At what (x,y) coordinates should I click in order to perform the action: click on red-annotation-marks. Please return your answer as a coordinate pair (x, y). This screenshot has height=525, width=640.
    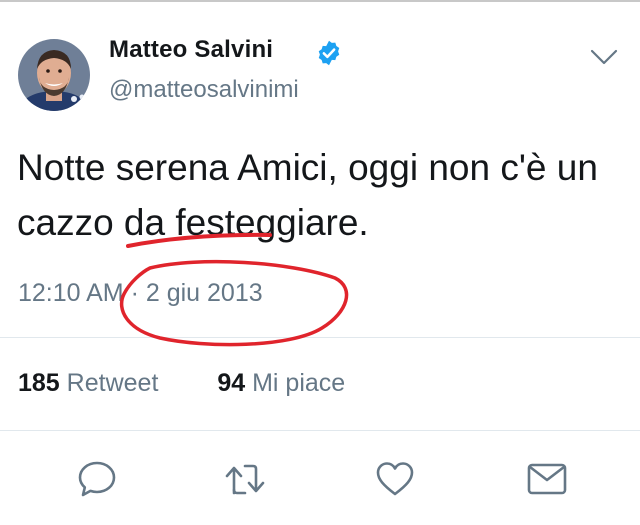
    Looking at the image, I should click on (234, 289).